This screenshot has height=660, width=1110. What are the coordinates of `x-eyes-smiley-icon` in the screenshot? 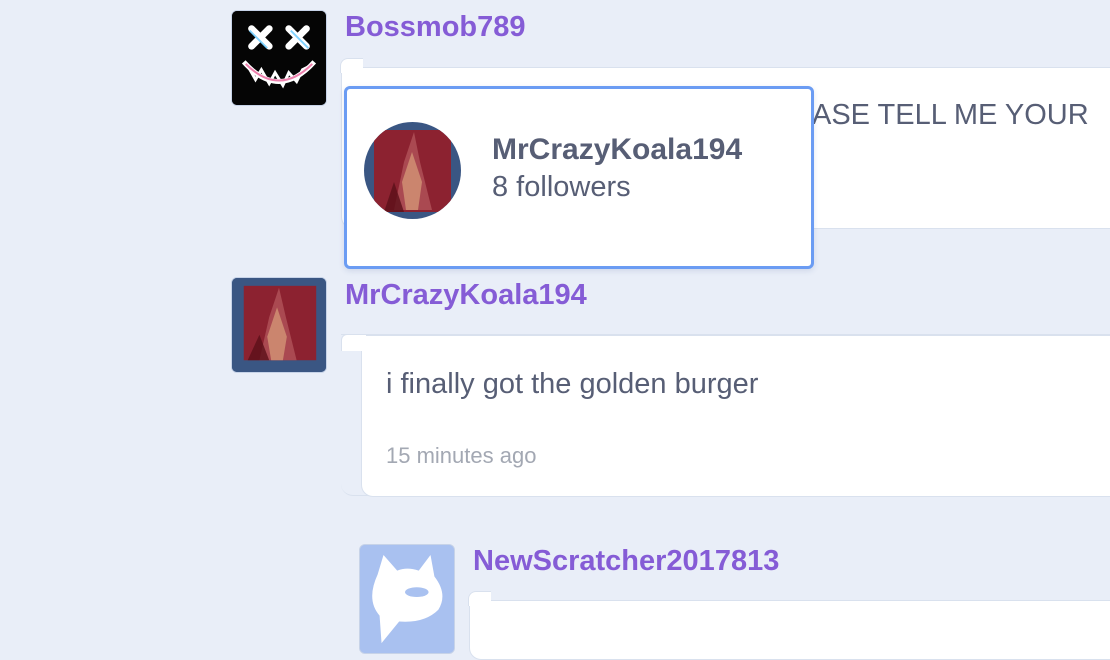 It's located at (279, 58).